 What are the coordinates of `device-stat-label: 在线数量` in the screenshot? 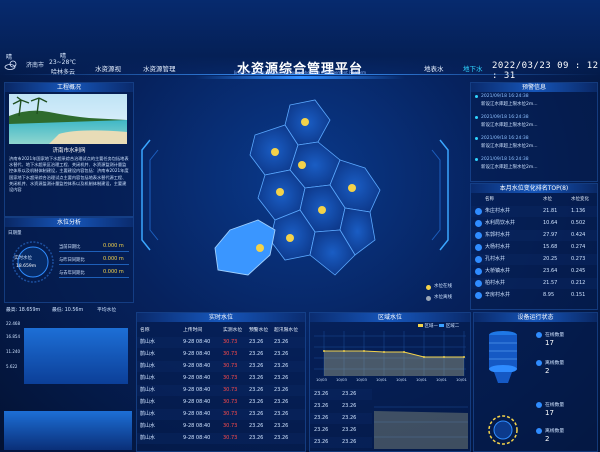 It's located at (555, 405).